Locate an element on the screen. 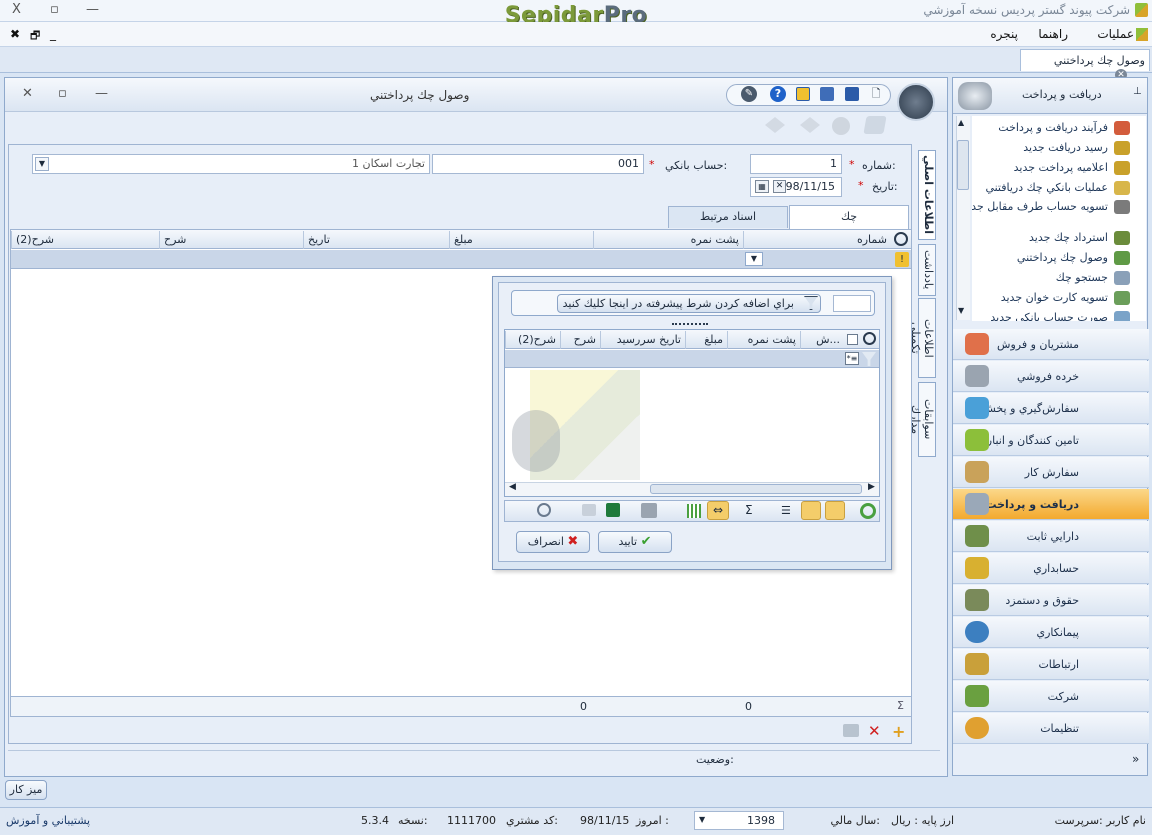 The image size is (1152, 835). tab-related-documents: اسناد مرتبط is located at coordinates (728, 217).